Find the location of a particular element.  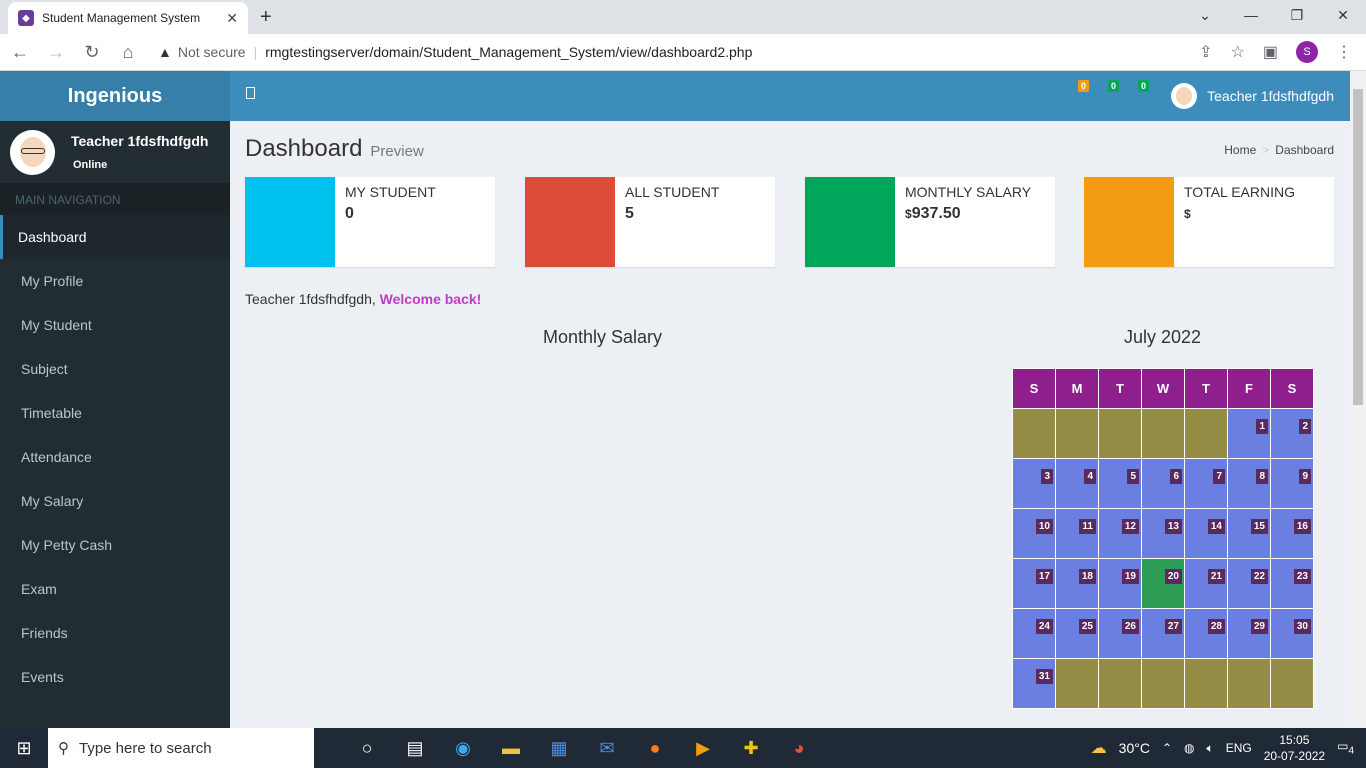

calendar-day: 11 is located at coordinates (1077, 533).